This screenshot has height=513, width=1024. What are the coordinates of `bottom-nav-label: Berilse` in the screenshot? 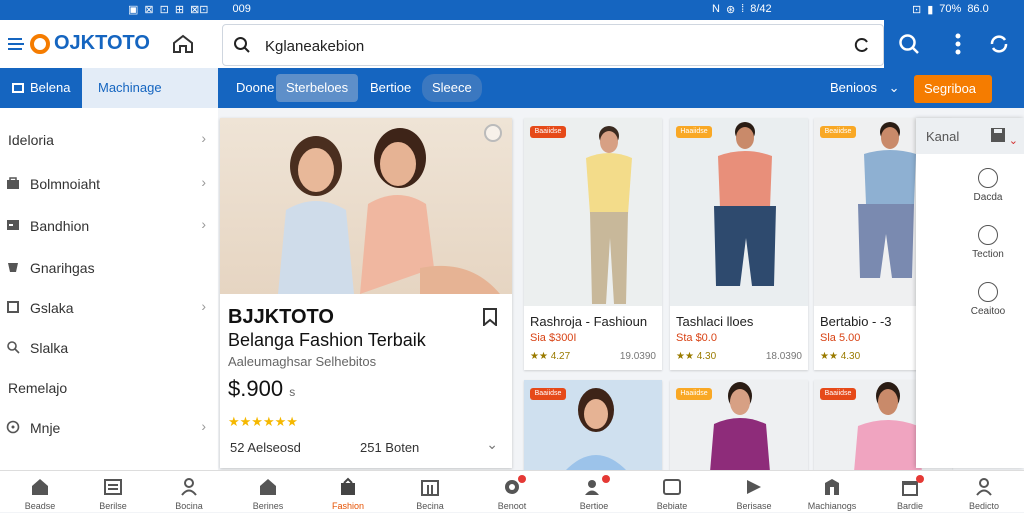 It's located at (113, 506).